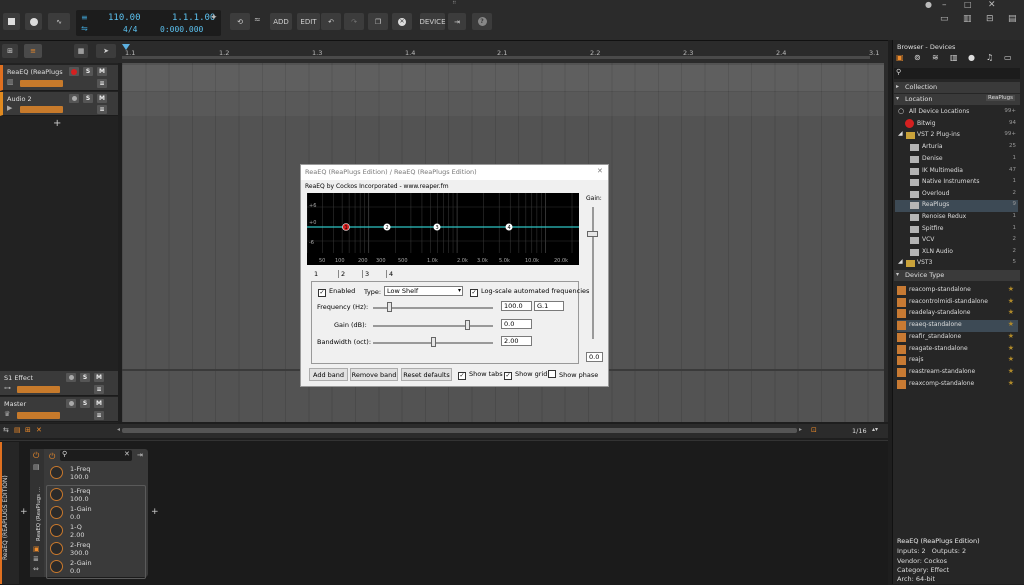  Describe the element at coordinates (36, 549) in the screenshot. I see `device-window-icon: ▣` at that location.